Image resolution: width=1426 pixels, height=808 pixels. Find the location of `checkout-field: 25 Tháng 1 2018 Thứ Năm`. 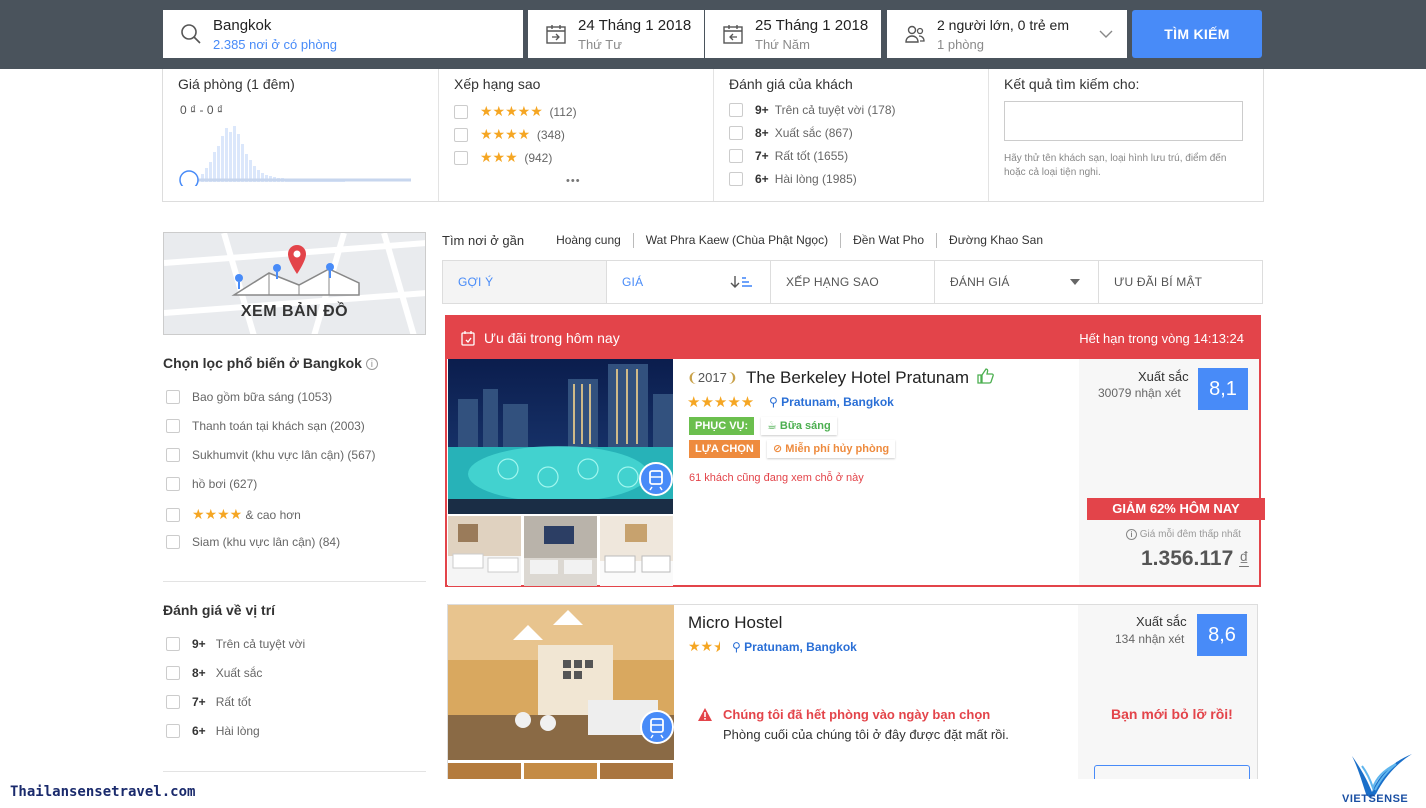

checkout-field: 25 Tháng 1 2018 Thứ Năm is located at coordinates (793, 34).